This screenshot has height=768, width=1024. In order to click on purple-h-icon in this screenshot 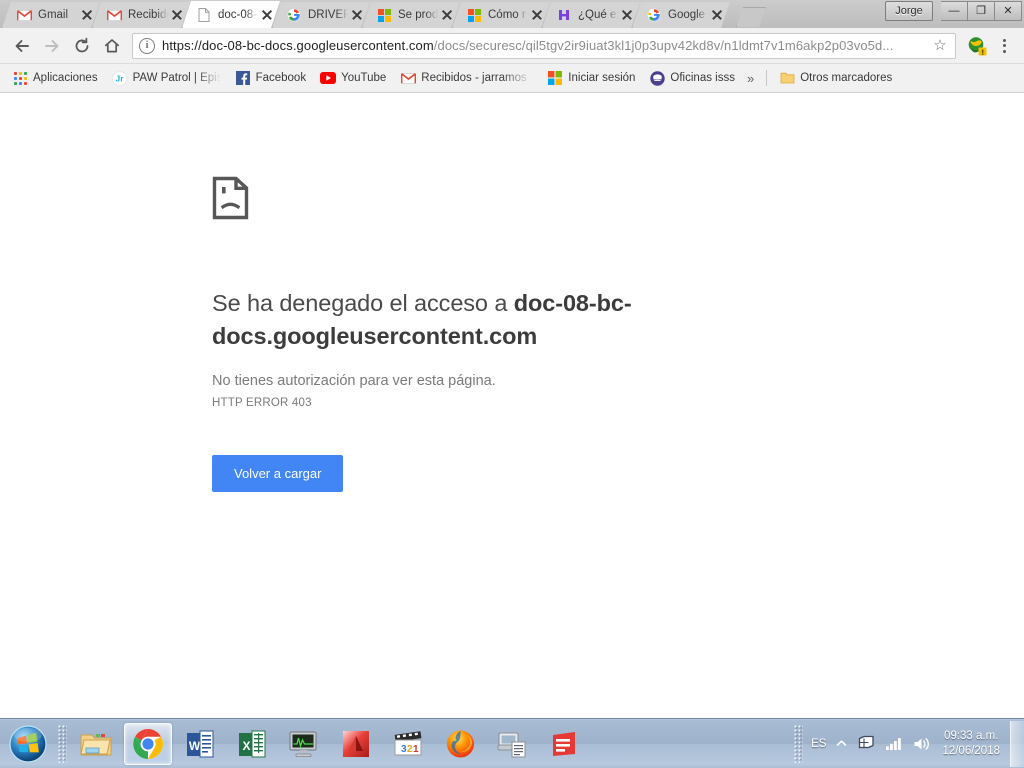, I will do `click(564, 15)`.